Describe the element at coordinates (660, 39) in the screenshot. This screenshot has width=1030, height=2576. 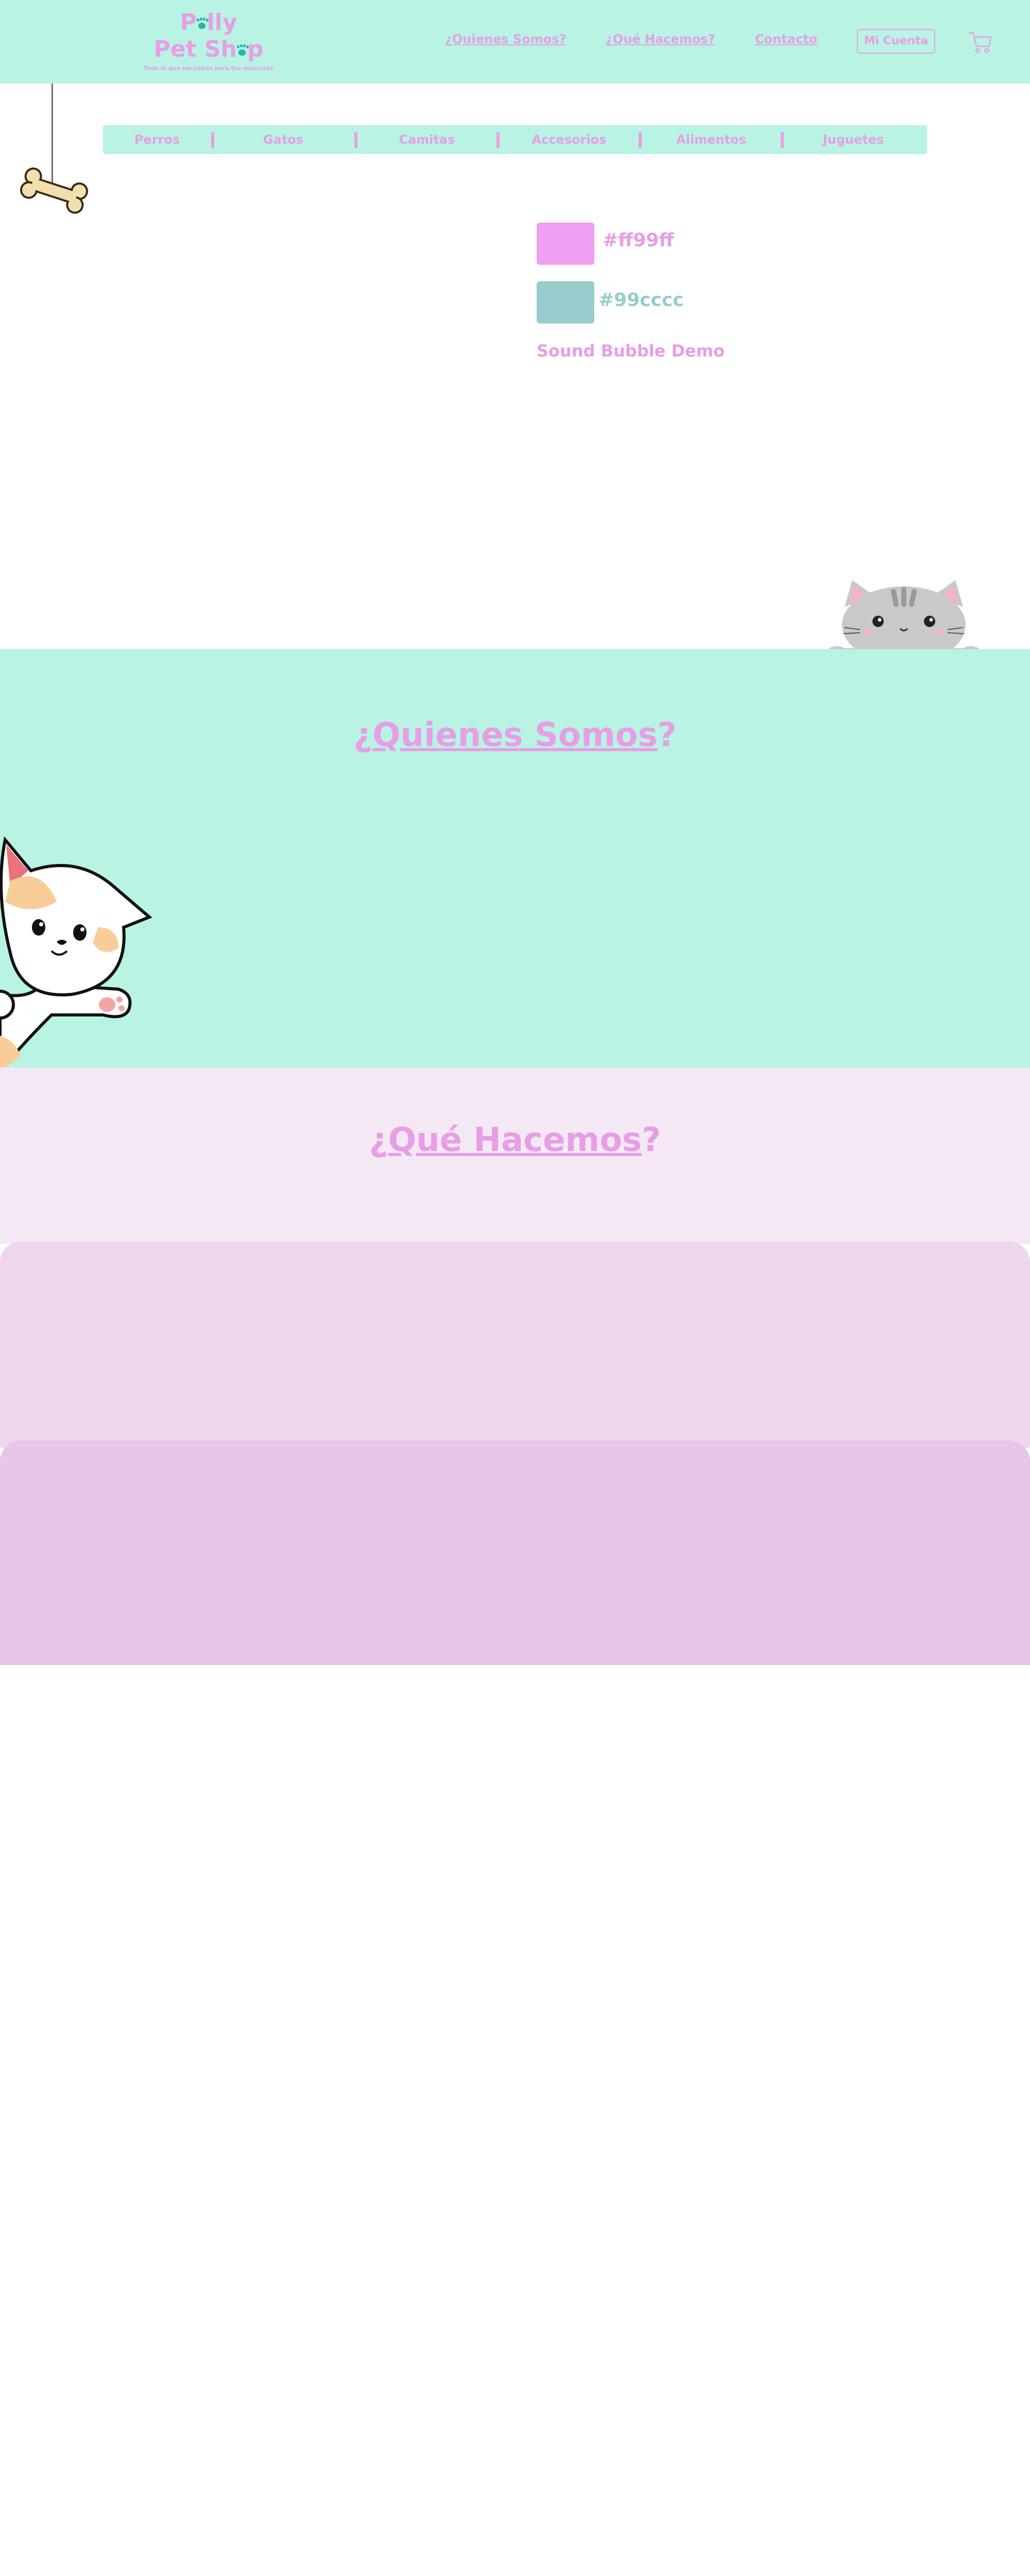
I see `nav-que-hacemos: ¿Qué Hacemos?` at that location.